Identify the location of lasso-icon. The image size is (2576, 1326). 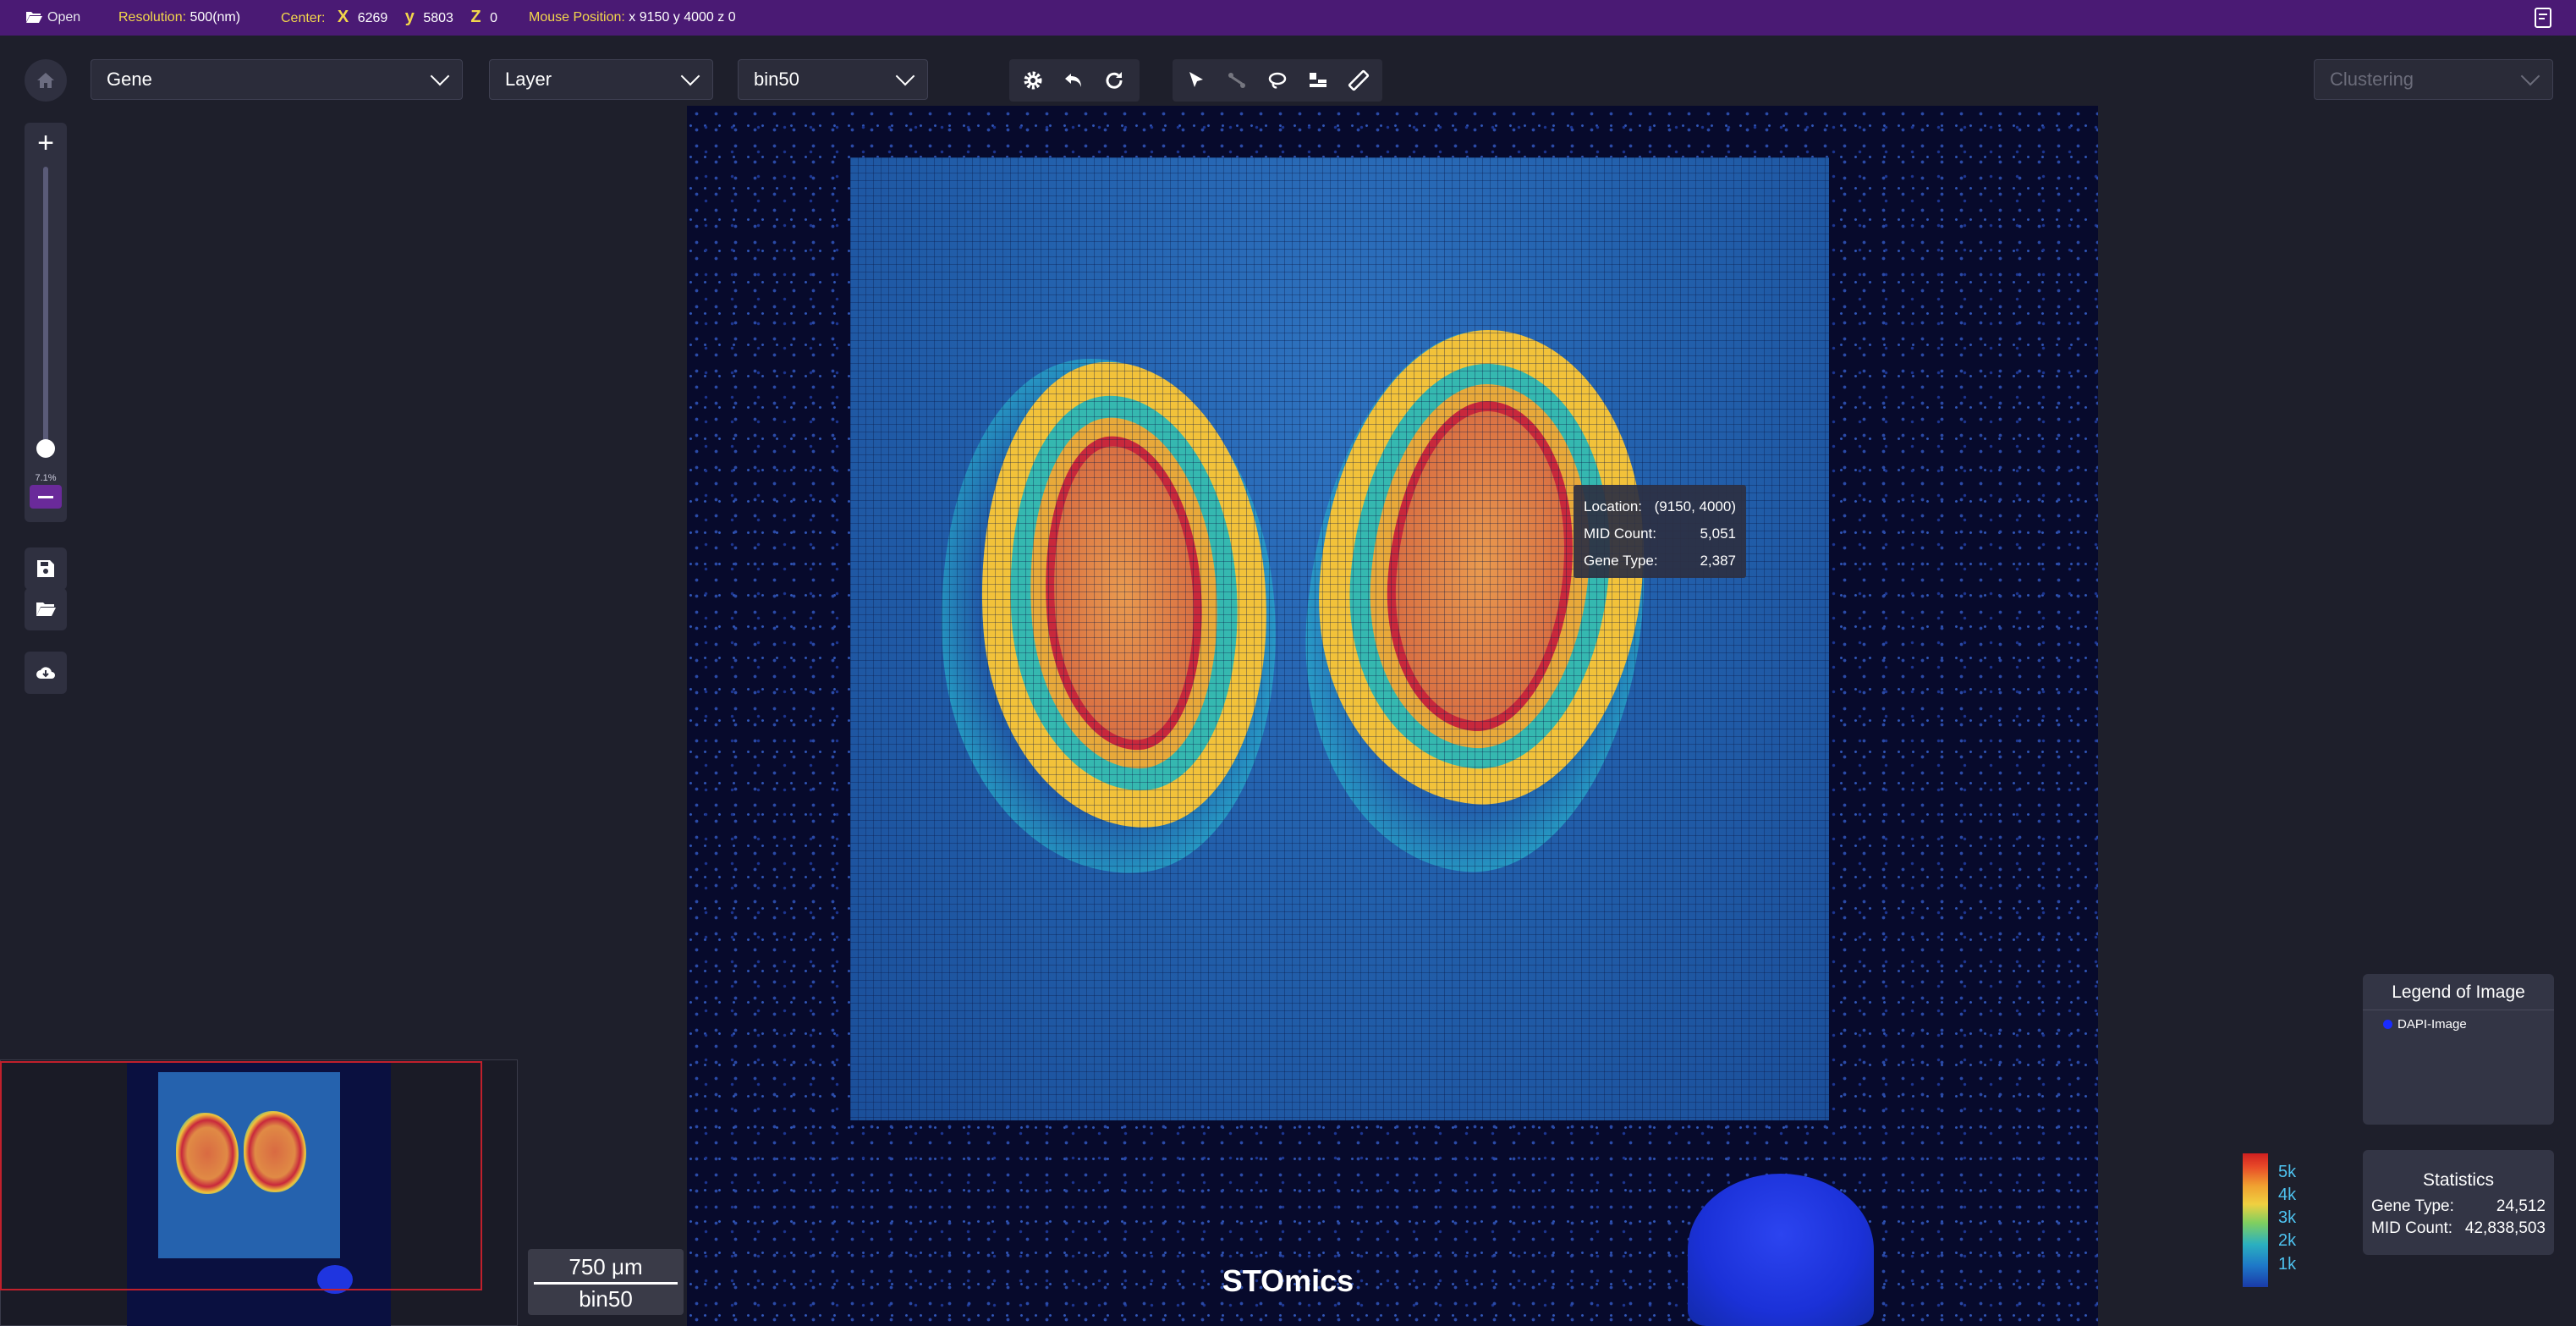
(1278, 80).